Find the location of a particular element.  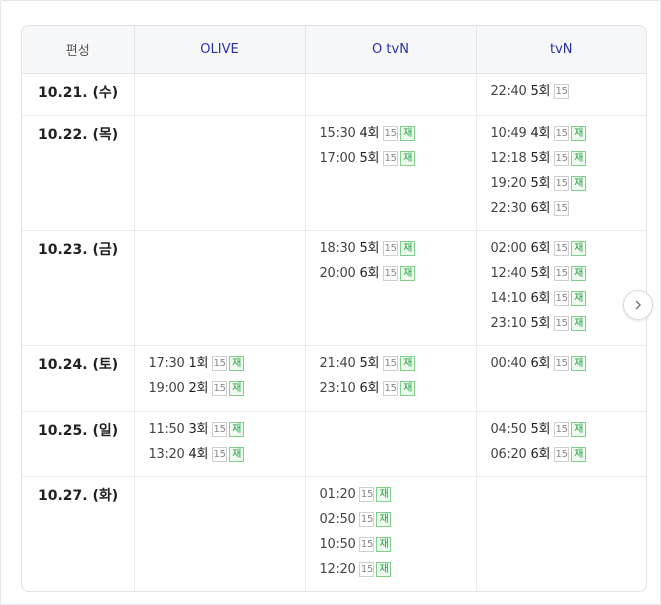

airing-slot: 01:20 15 재 is located at coordinates (398, 497).